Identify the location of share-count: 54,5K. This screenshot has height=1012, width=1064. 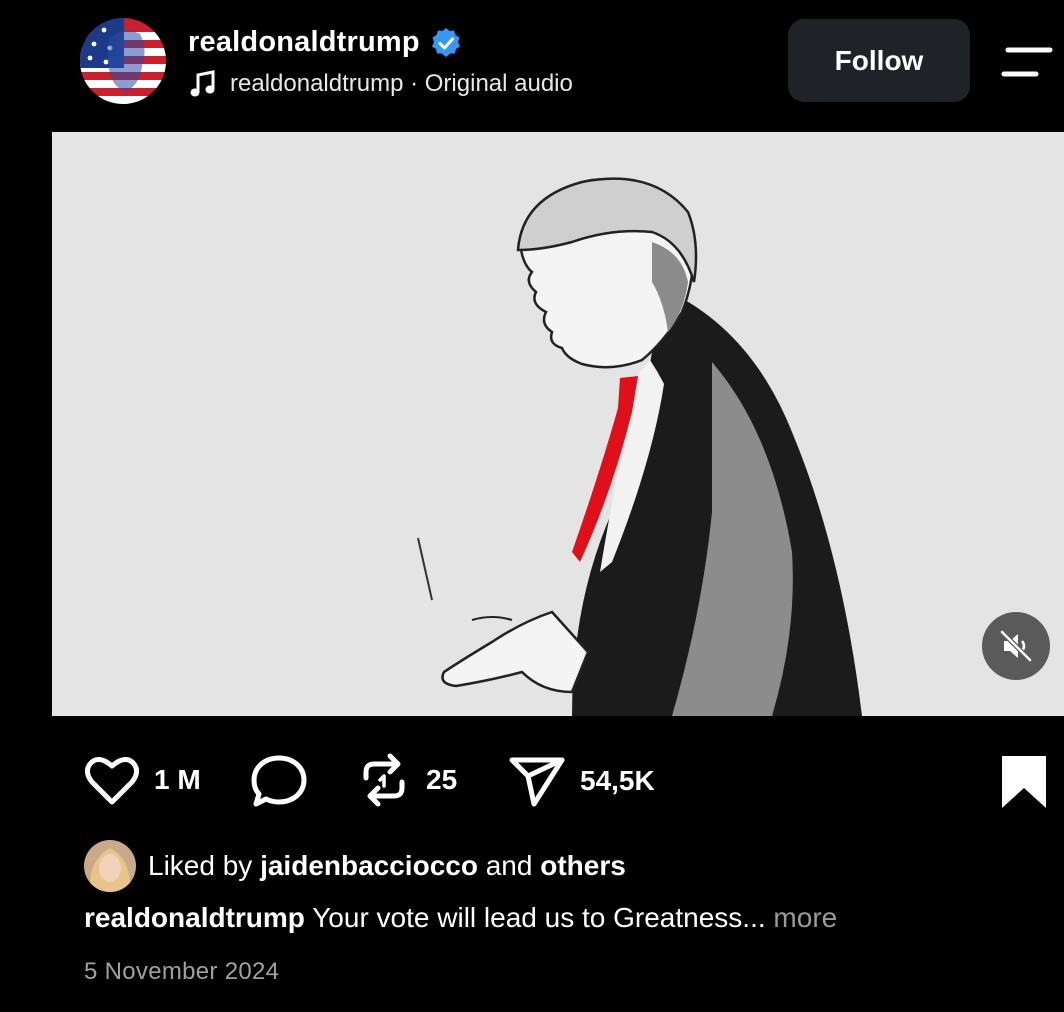
(617, 781).